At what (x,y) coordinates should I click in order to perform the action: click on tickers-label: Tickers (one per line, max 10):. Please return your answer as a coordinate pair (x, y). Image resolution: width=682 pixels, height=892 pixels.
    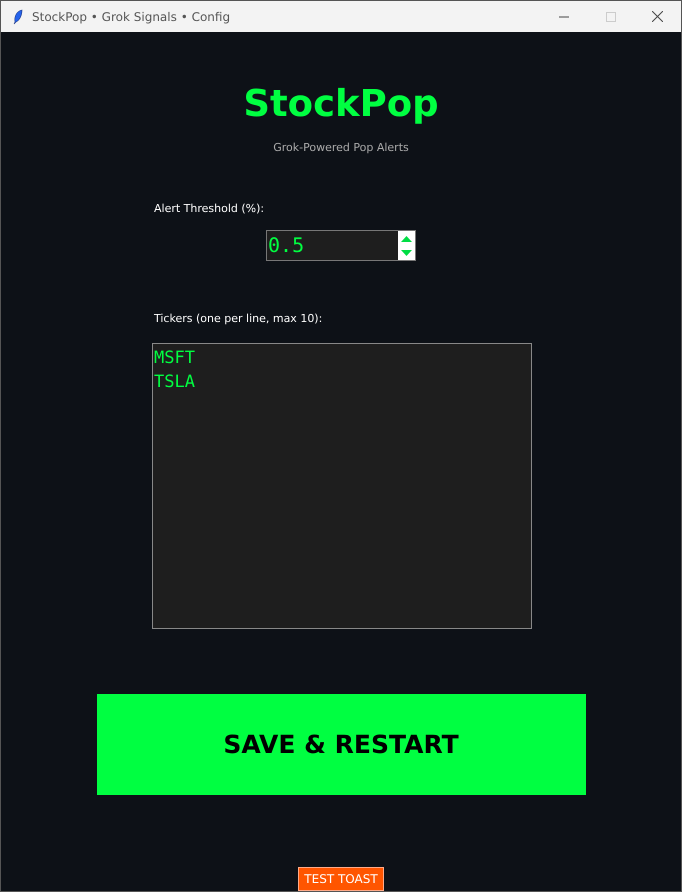
    Looking at the image, I should click on (238, 318).